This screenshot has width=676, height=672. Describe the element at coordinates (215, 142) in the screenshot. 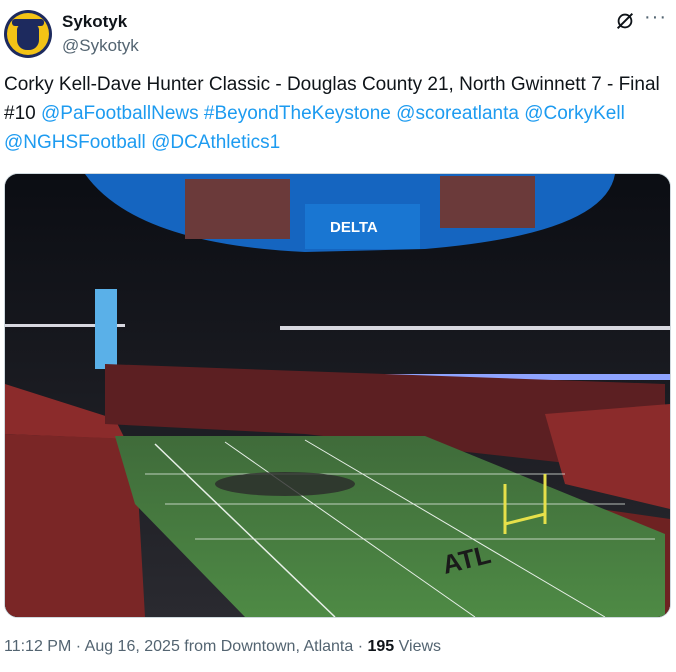

I see `mention-dcathletics1: @DCAthletics1` at that location.